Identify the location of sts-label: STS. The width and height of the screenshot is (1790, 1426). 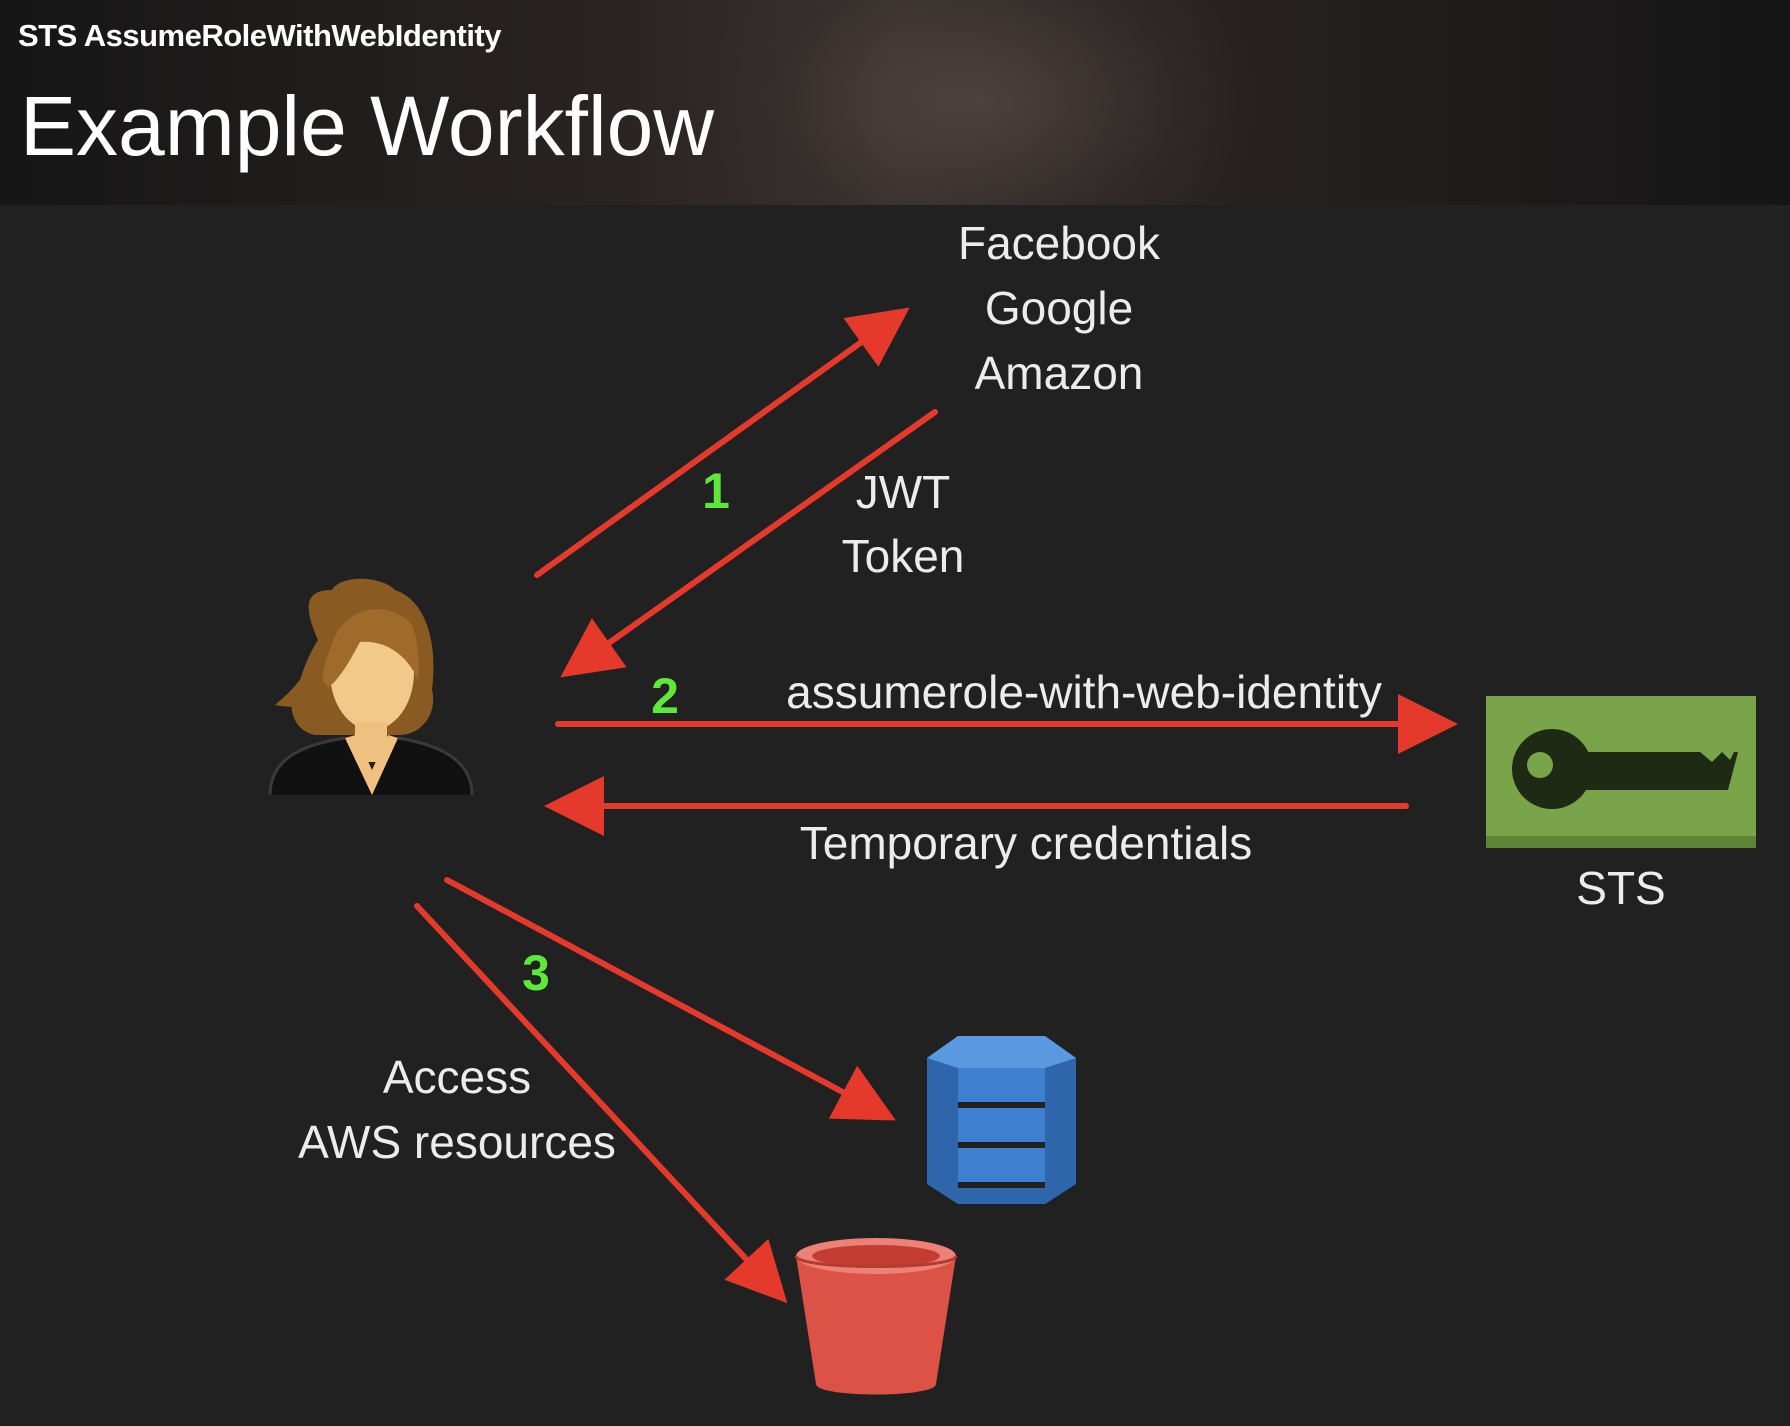
(1620, 888).